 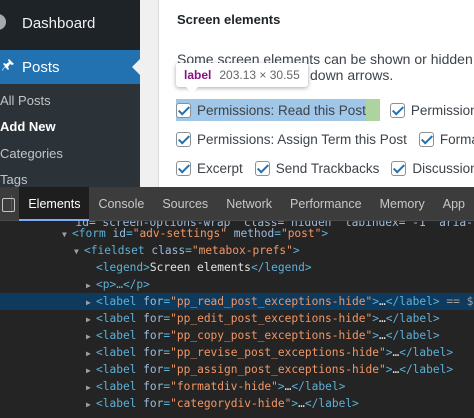 I want to click on checkbox-excerpt: Excerpt, so click(x=209, y=168).